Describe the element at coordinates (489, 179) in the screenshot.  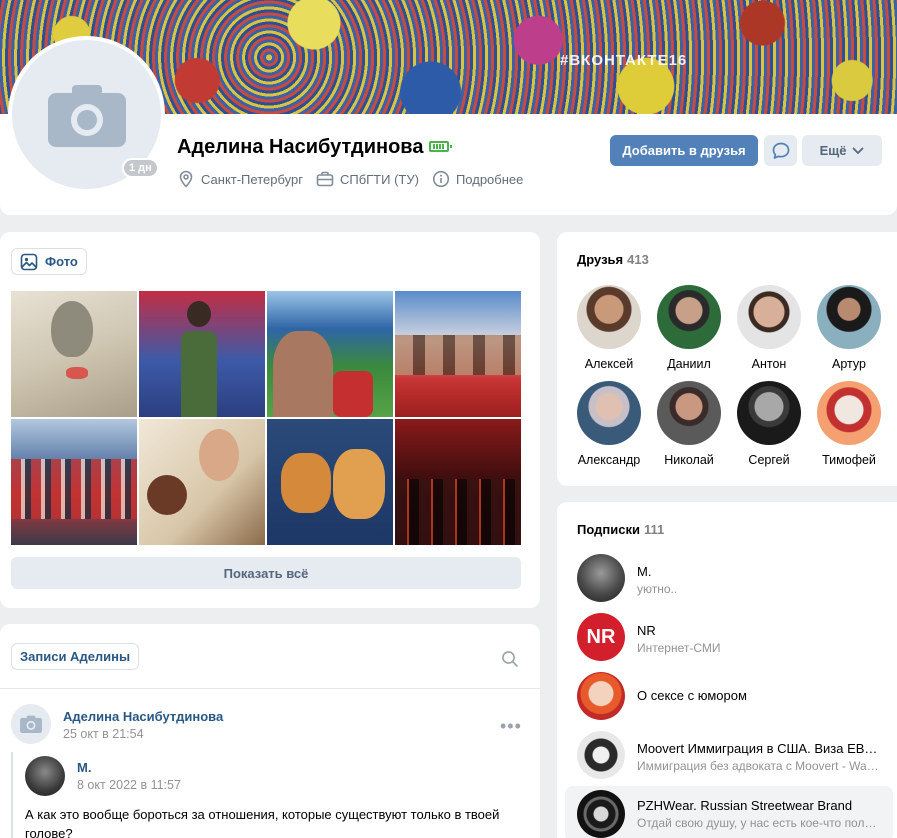
I see `details-label: Подробнее` at that location.